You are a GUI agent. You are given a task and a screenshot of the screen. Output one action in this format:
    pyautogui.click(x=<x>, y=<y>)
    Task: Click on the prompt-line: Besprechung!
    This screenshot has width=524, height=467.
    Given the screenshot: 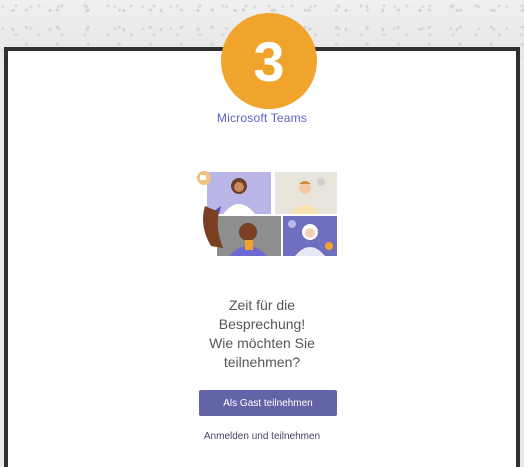 What is the action you would take?
    pyautogui.click(x=262, y=324)
    